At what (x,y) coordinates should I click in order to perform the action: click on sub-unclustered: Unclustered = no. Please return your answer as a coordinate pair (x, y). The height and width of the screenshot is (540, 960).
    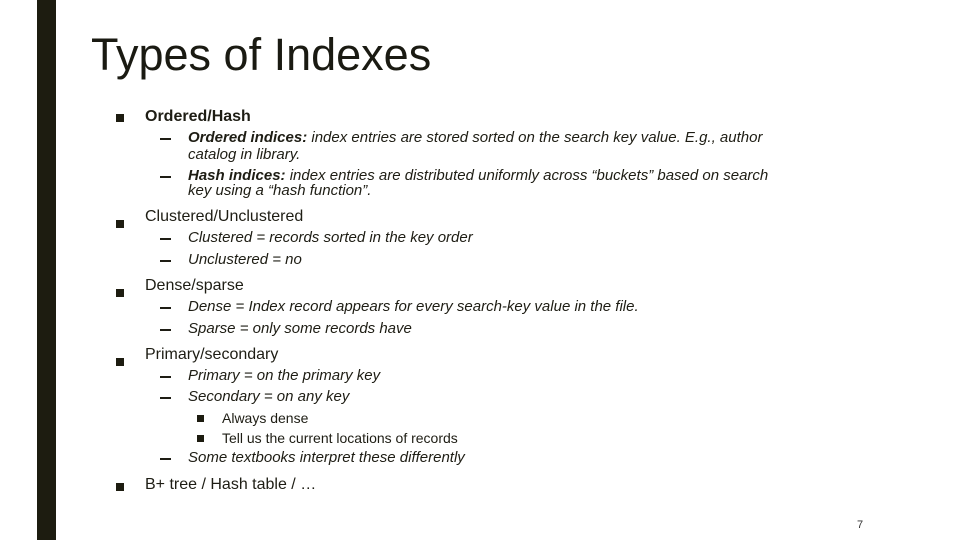
    Looking at the image, I should click on (245, 259).